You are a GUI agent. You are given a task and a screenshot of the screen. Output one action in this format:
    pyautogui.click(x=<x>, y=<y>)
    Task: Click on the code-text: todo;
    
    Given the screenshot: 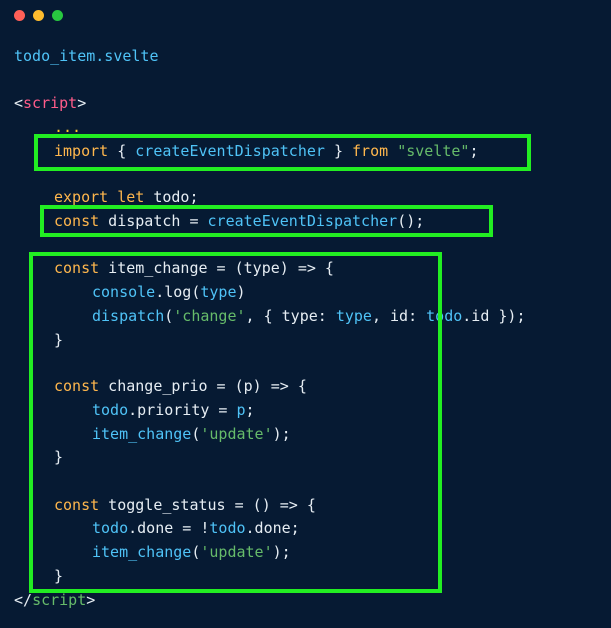 What is the action you would take?
    pyautogui.click(x=171, y=197)
    